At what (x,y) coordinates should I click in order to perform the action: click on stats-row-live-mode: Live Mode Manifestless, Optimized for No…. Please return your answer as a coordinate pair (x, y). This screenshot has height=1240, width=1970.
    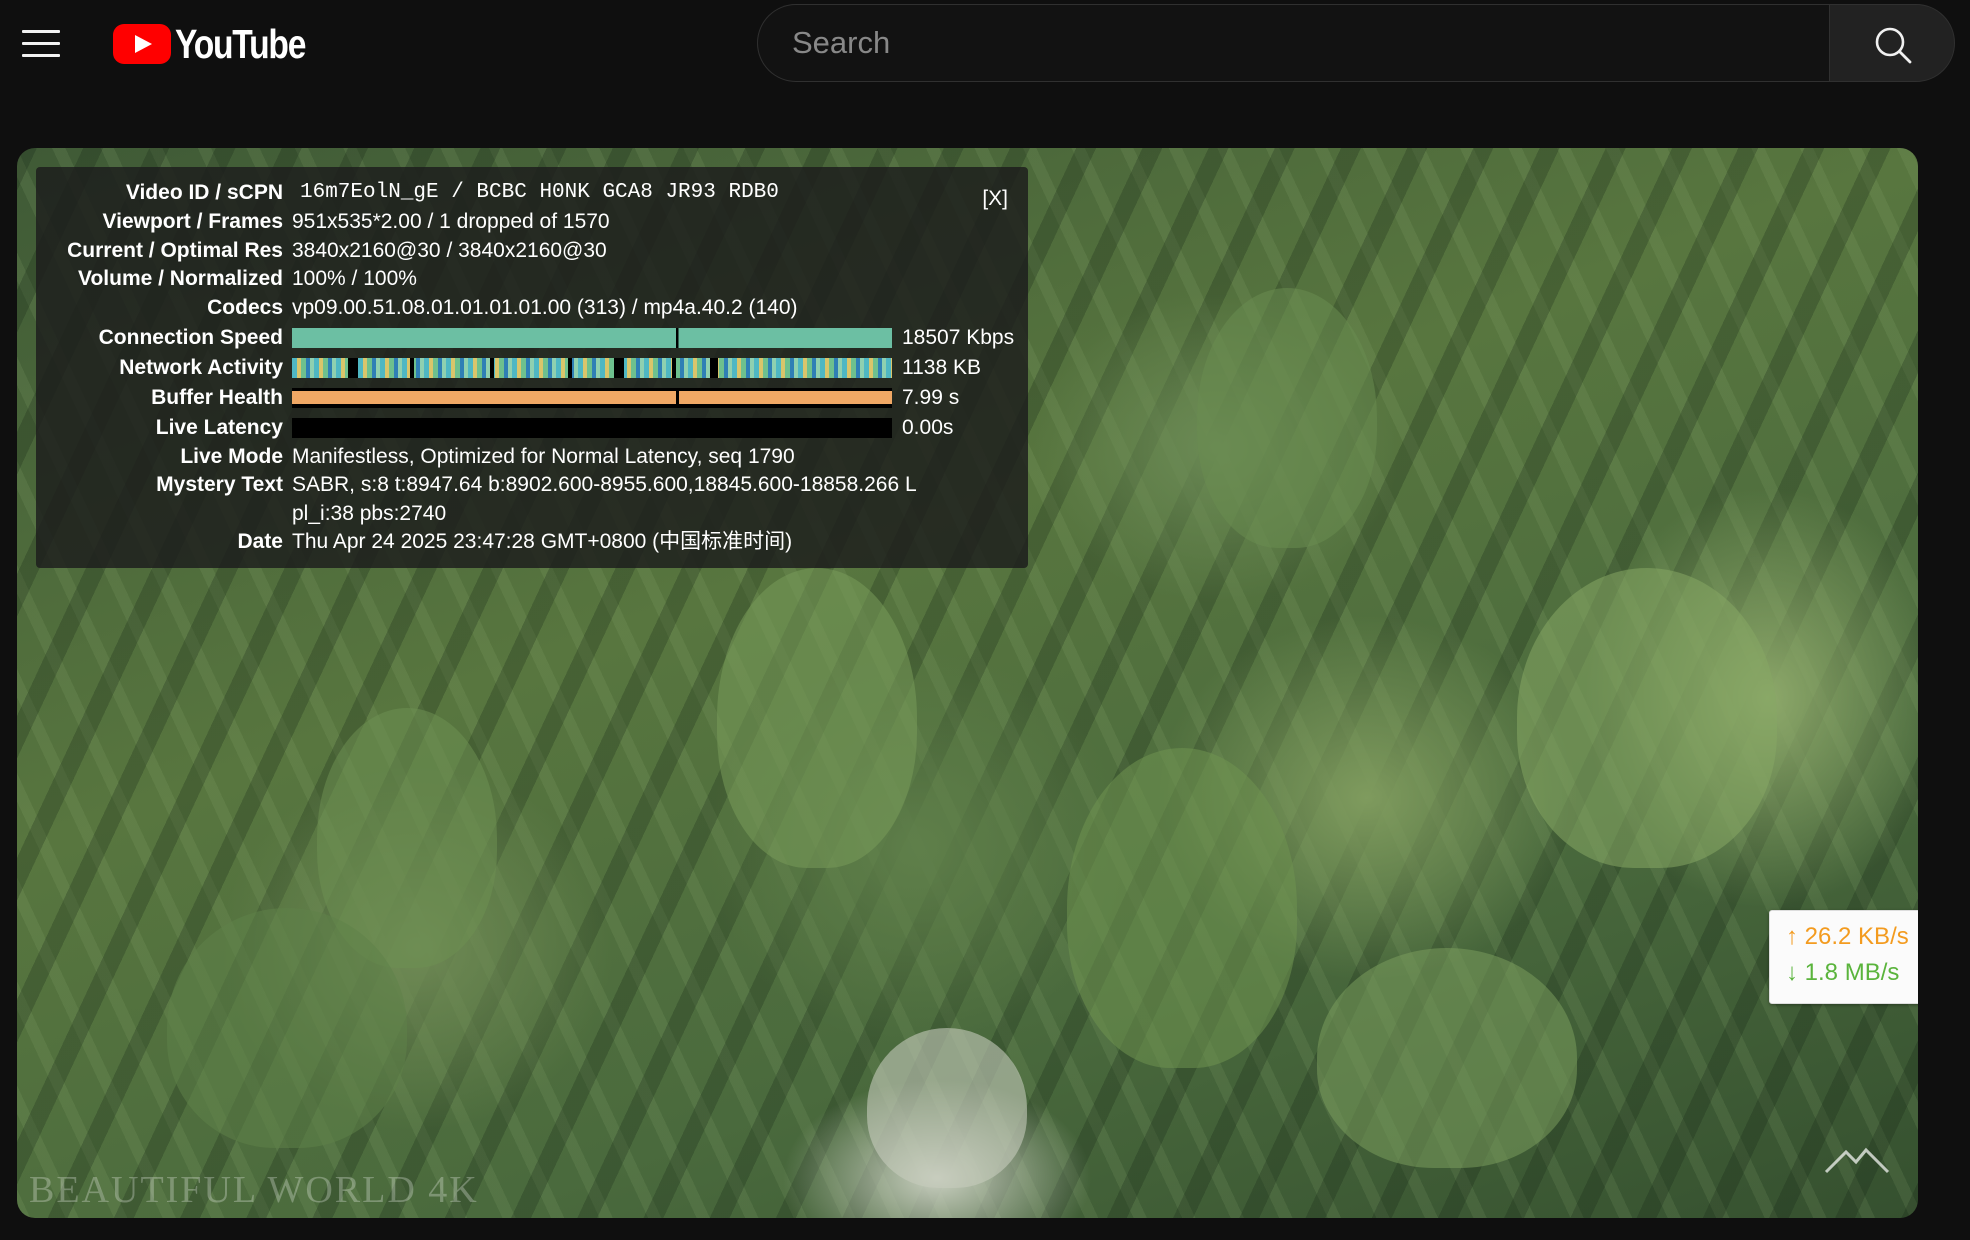
    Looking at the image, I should click on (532, 457).